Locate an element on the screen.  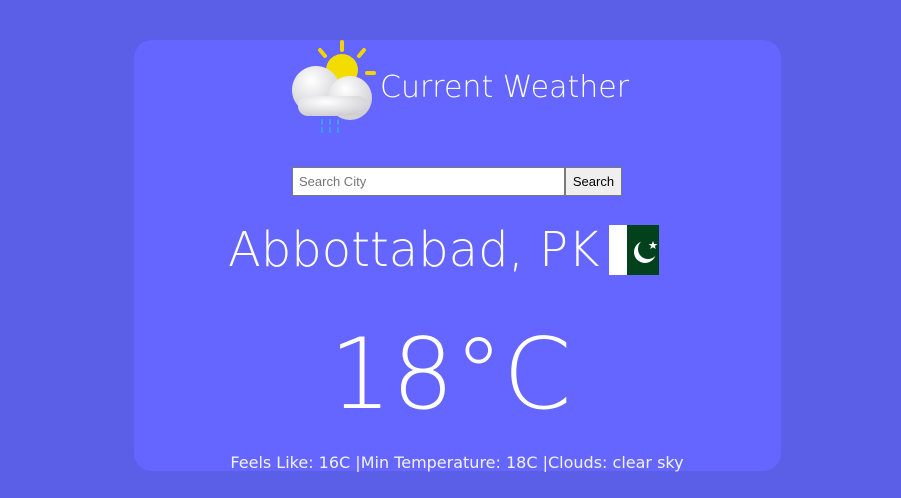
sun-cloud-rain-icon is located at coordinates (334, 86).